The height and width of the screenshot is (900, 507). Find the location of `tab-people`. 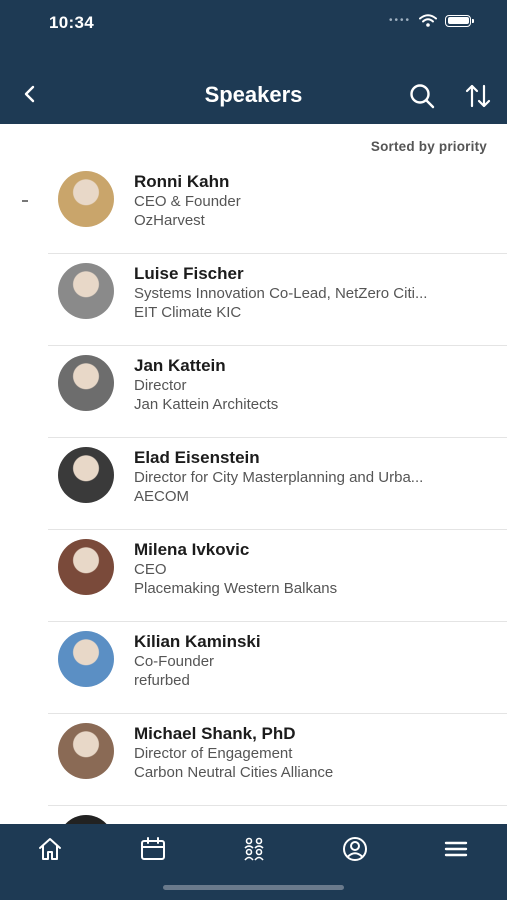

tab-people is located at coordinates (254, 849).